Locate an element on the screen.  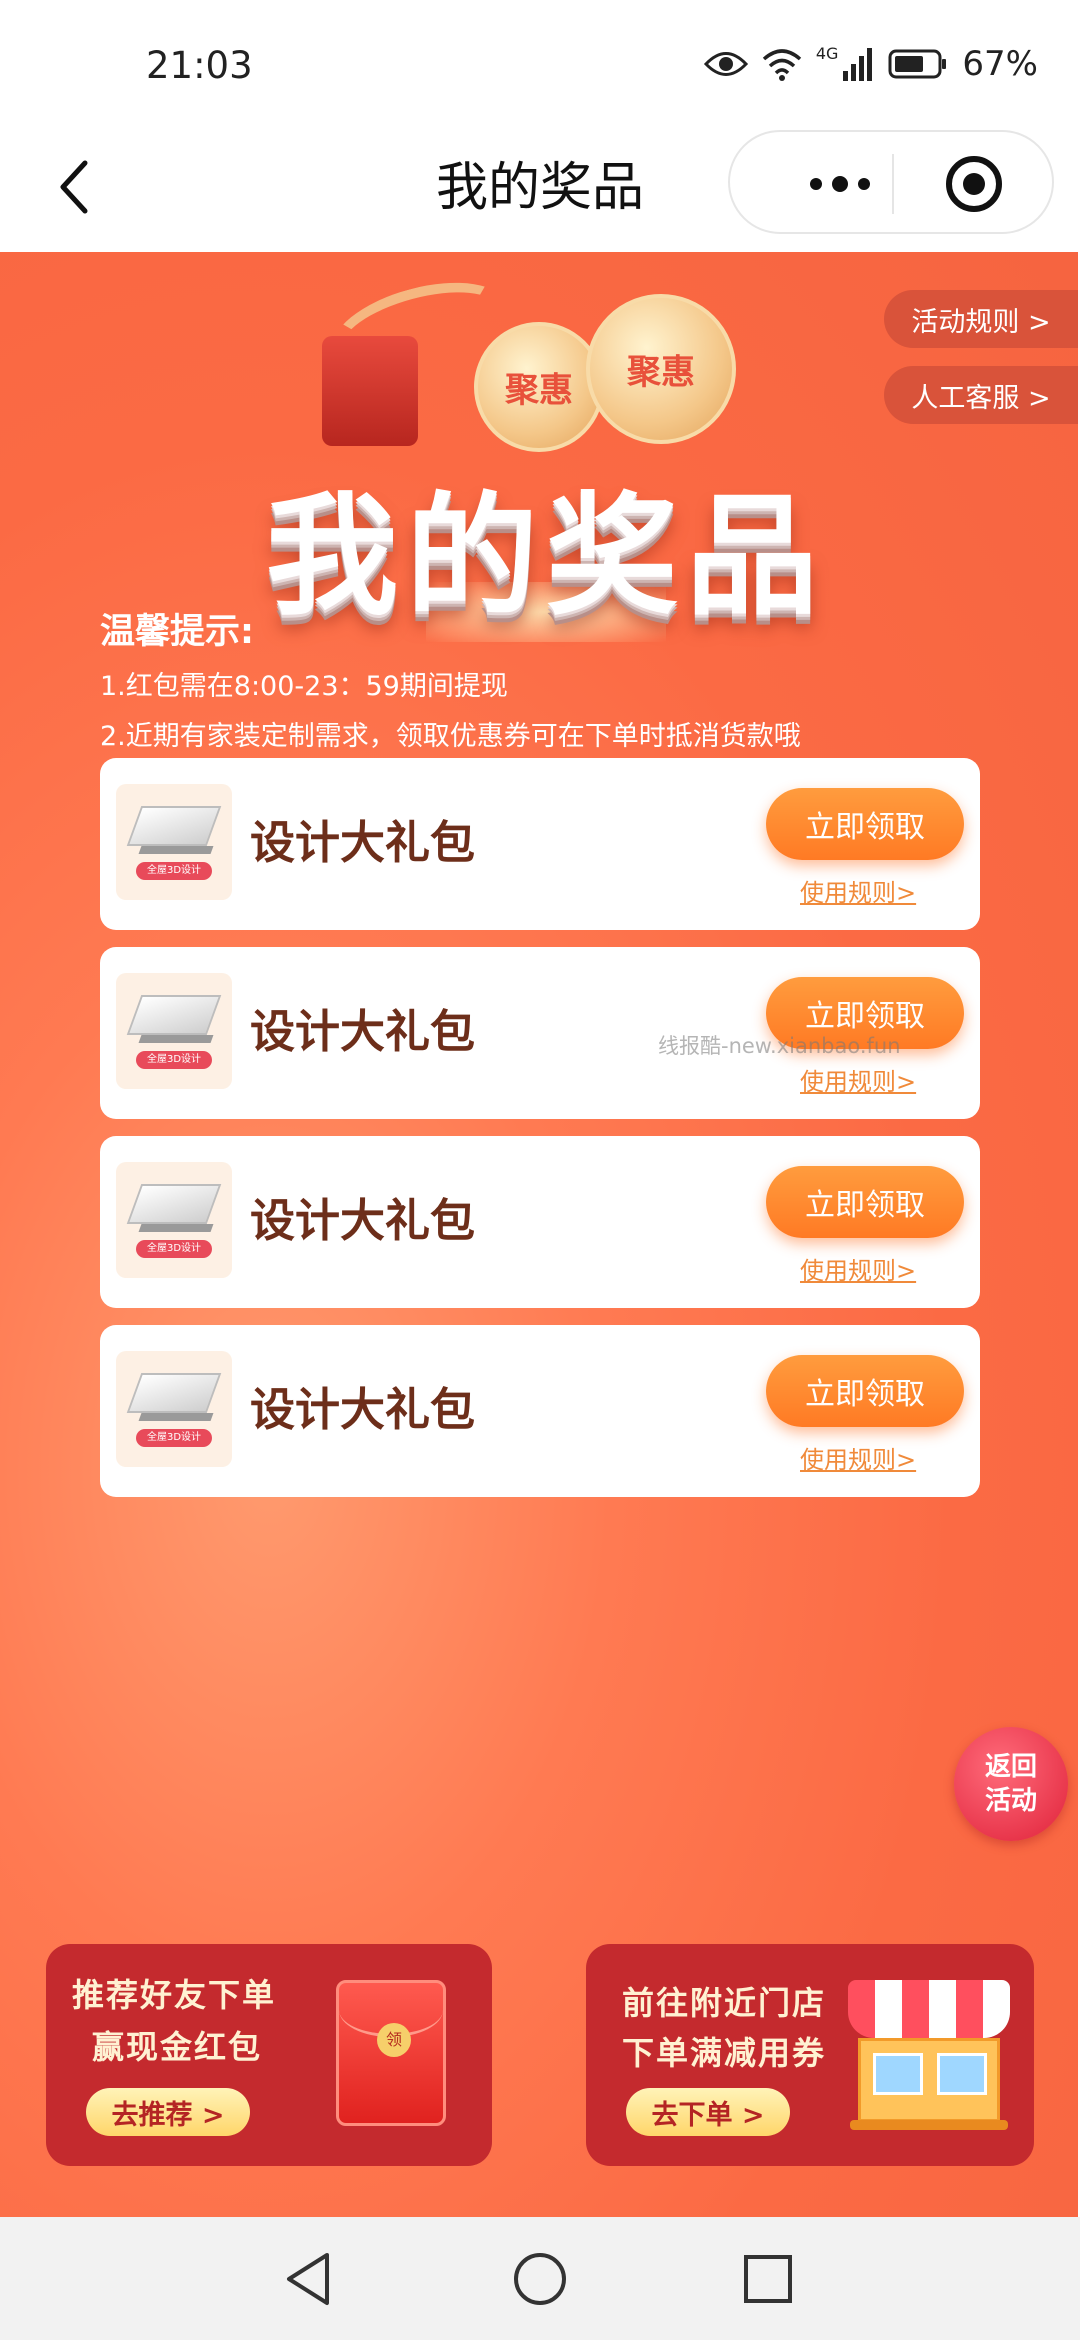
status-time: 21:03 is located at coordinates (199, 65).